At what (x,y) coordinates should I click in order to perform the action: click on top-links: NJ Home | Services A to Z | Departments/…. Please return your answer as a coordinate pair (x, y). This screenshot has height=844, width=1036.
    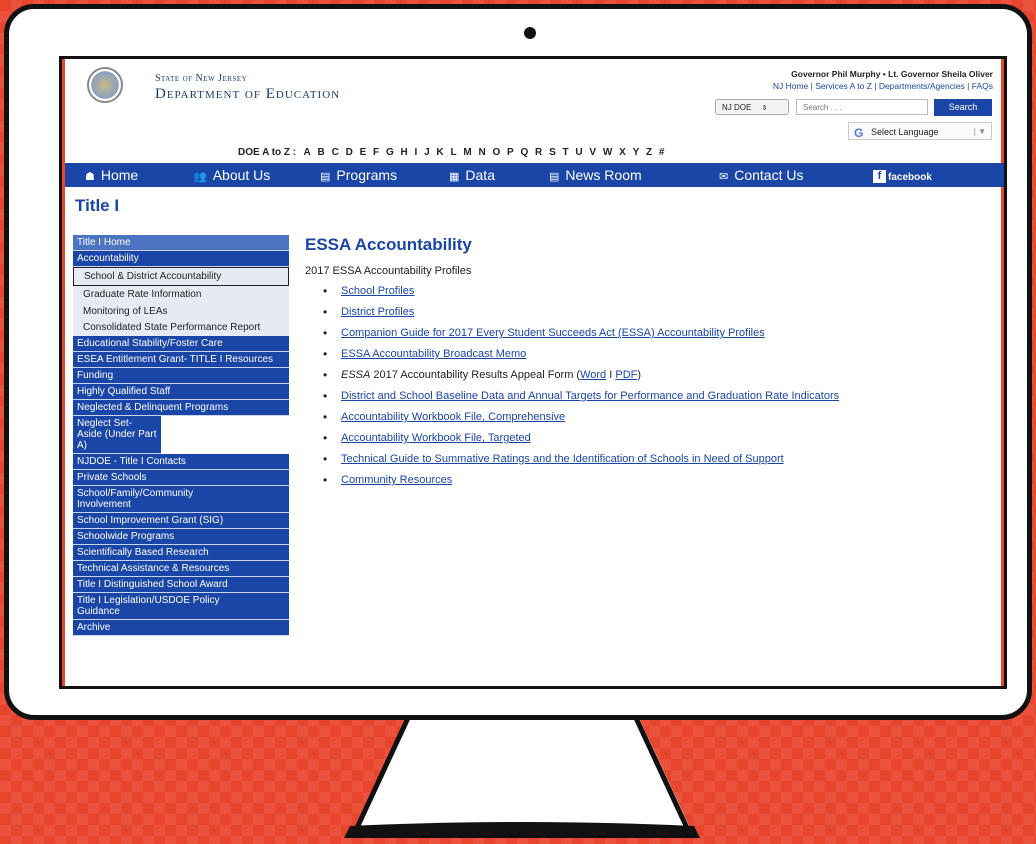
    Looking at the image, I should click on (883, 86).